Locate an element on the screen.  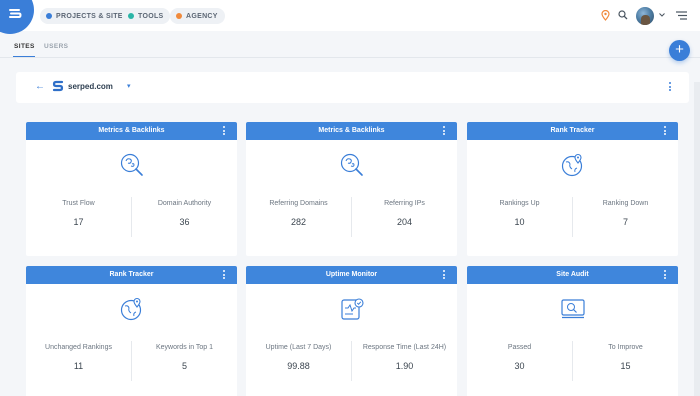
nav-tools-label: TOOLS is located at coordinates (151, 16).